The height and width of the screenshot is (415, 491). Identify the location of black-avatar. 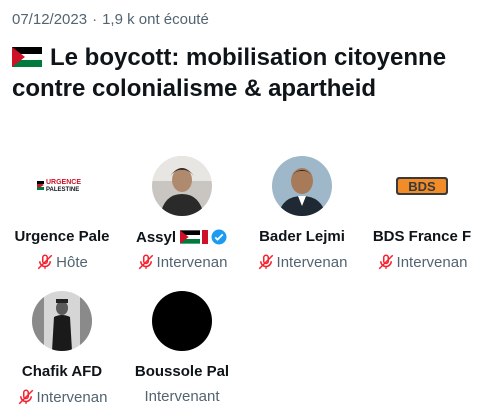
(182, 321).